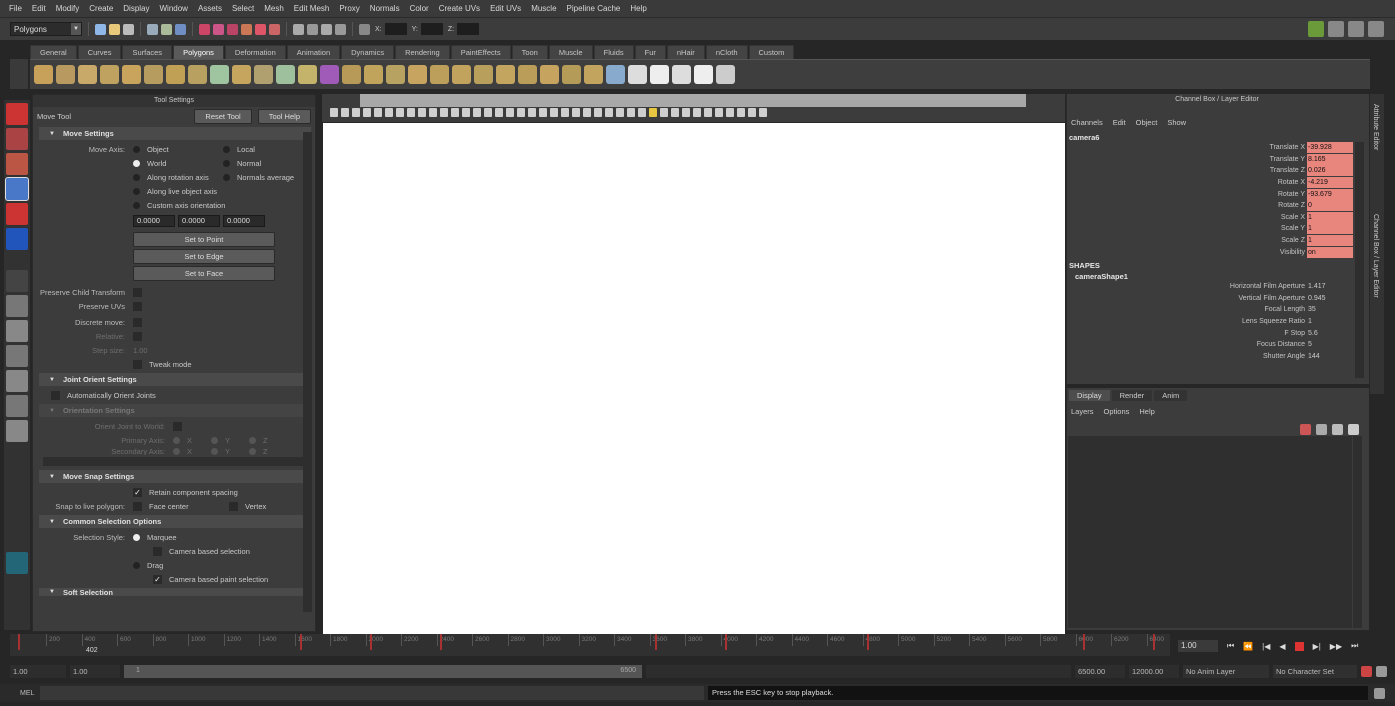 This screenshot has height=706, width=1395. Describe the element at coordinates (154, 221) in the screenshot. I see `axis-x-field: 0.0000` at that location.